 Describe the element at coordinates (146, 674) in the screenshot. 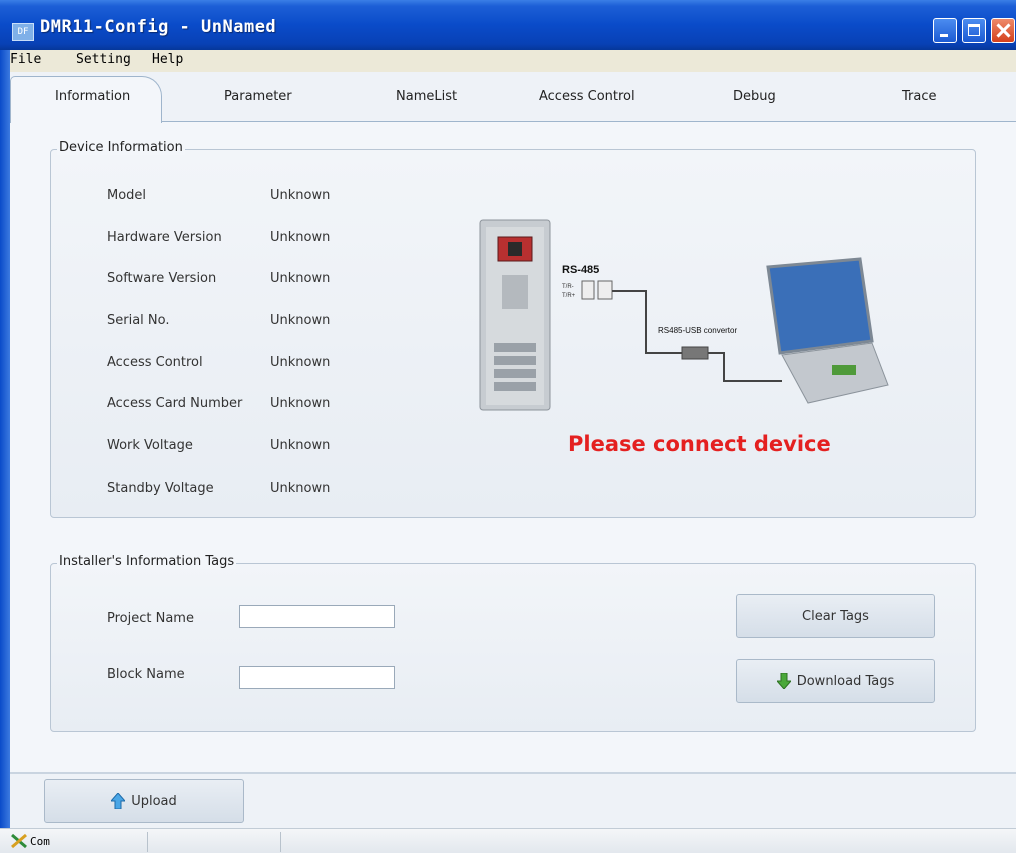

I see `block-name-label: Block Name` at that location.